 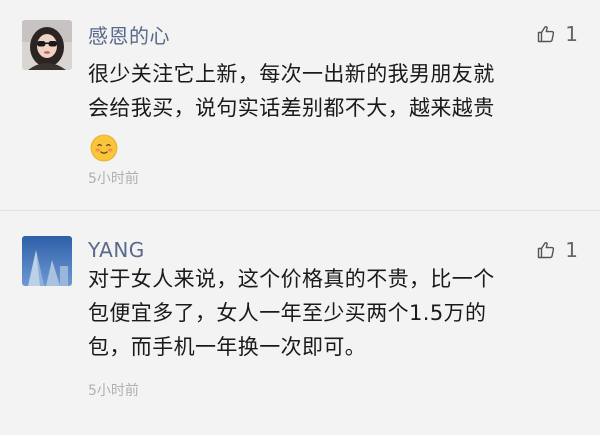 I want to click on comment-username: YANG, so click(x=116, y=250).